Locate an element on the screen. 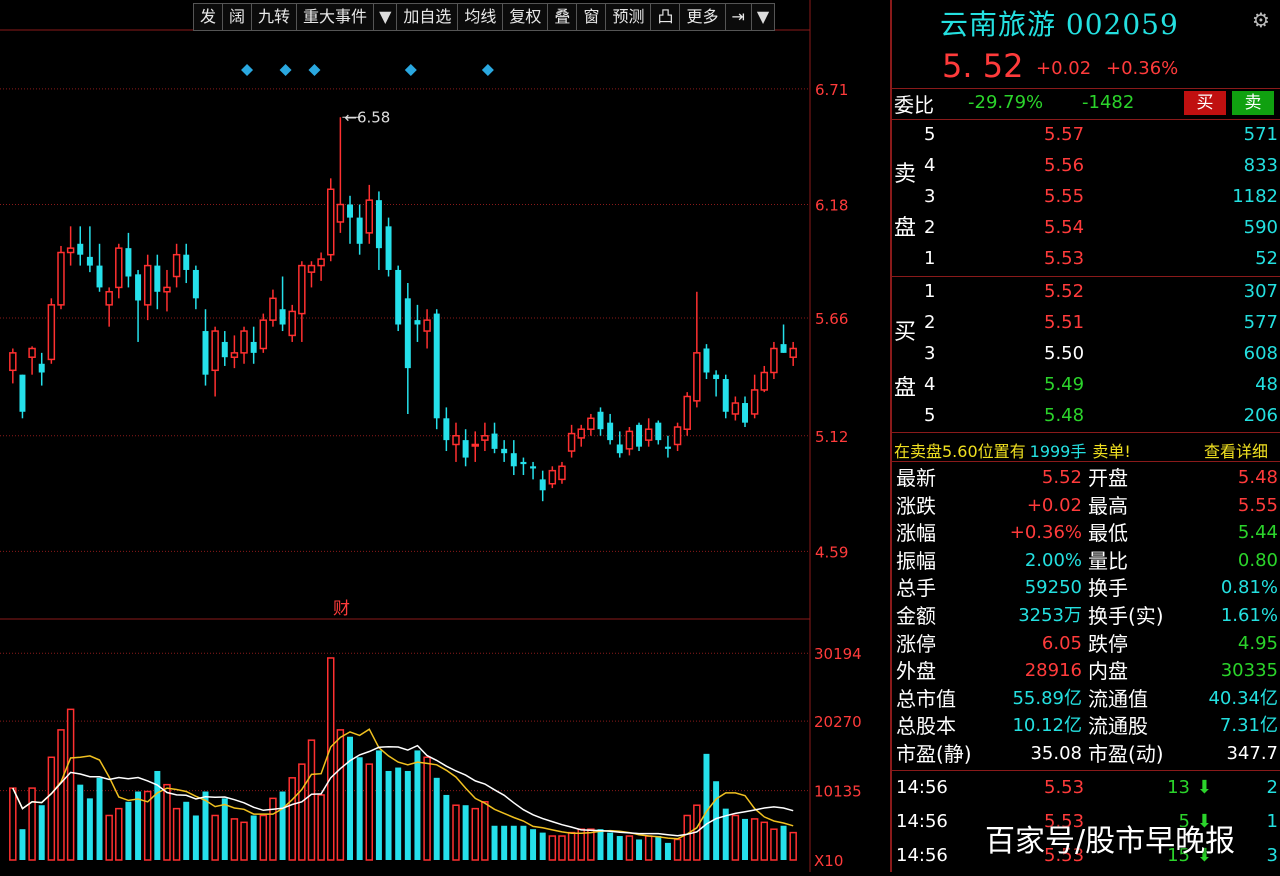  quote-row: 振幅 2.00% 量比 0.80 is located at coordinates (1086, 561).